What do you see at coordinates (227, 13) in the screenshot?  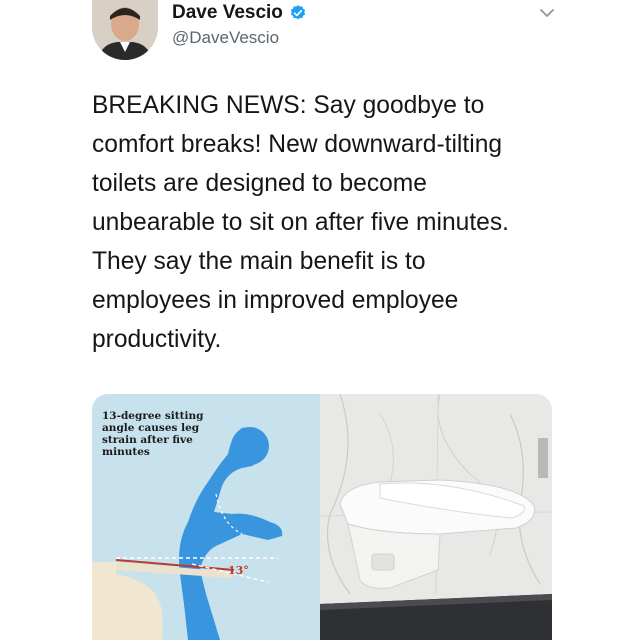 I see `author-name: Dave Vescio` at bounding box center [227, 13].